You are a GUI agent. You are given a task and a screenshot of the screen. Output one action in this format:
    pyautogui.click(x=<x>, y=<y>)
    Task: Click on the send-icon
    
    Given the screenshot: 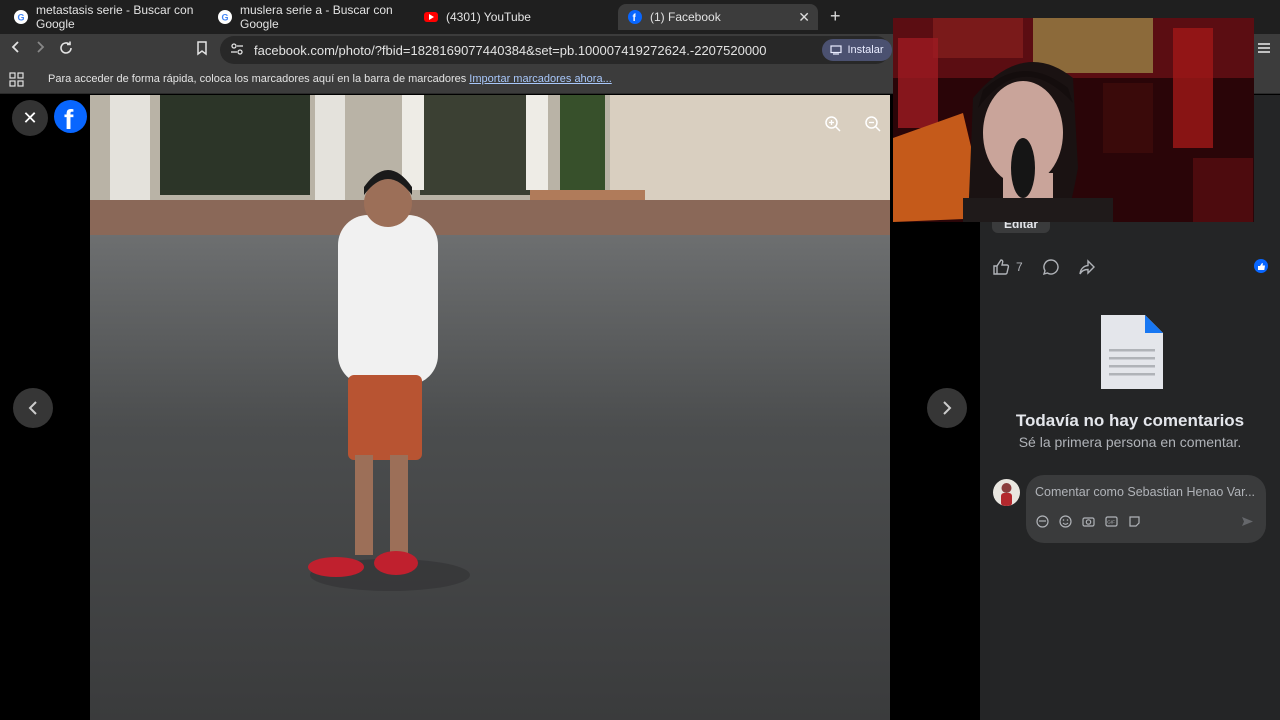 What is the action you would take?
    pyautogui.click(x=1247, y=524)
    